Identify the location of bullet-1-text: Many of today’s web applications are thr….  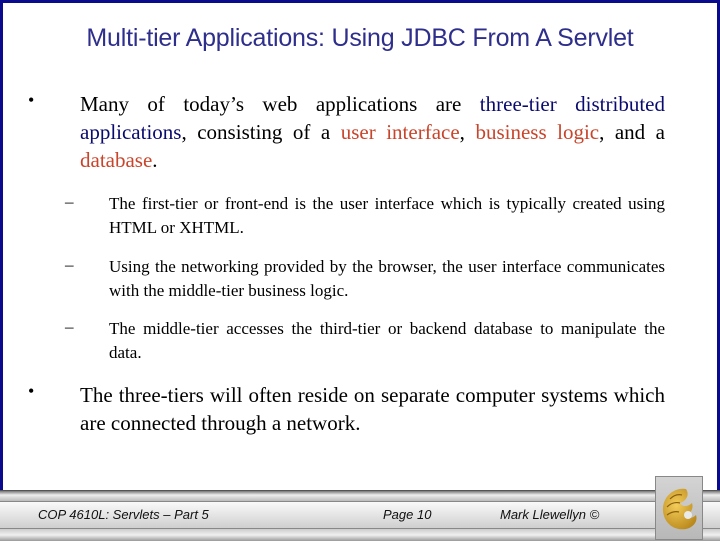
(372, 132).